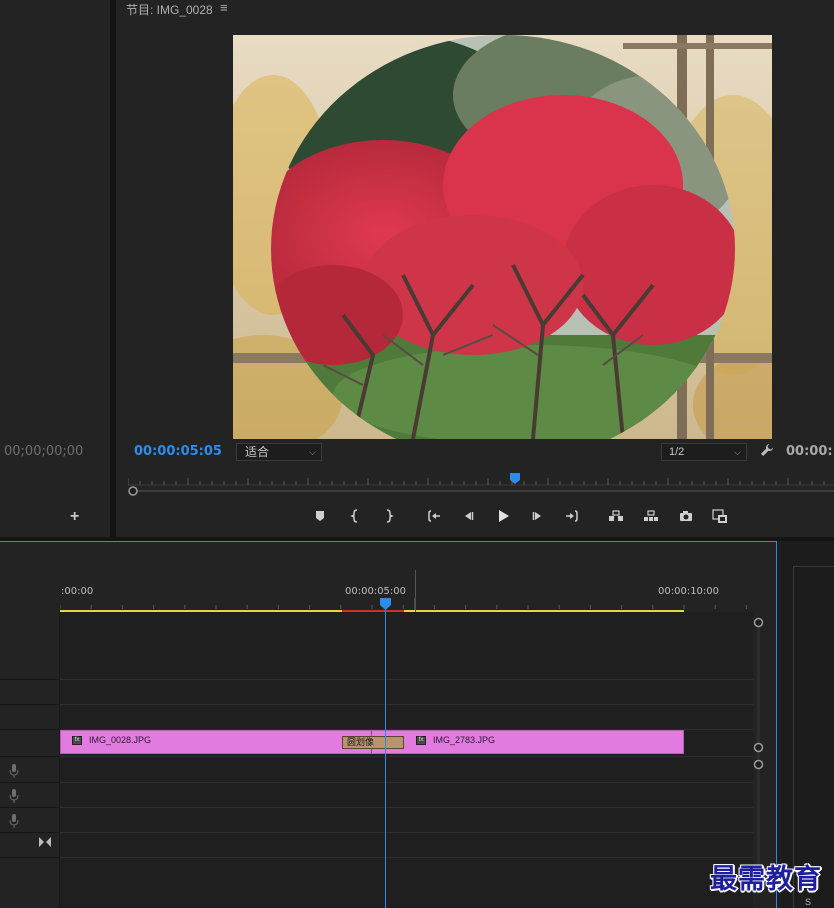  What do you see at coordinates (704, 452) in the screenshot?
I see `playback-resolution-select: 1/2 ⌵` at bounding box center [704, 452].